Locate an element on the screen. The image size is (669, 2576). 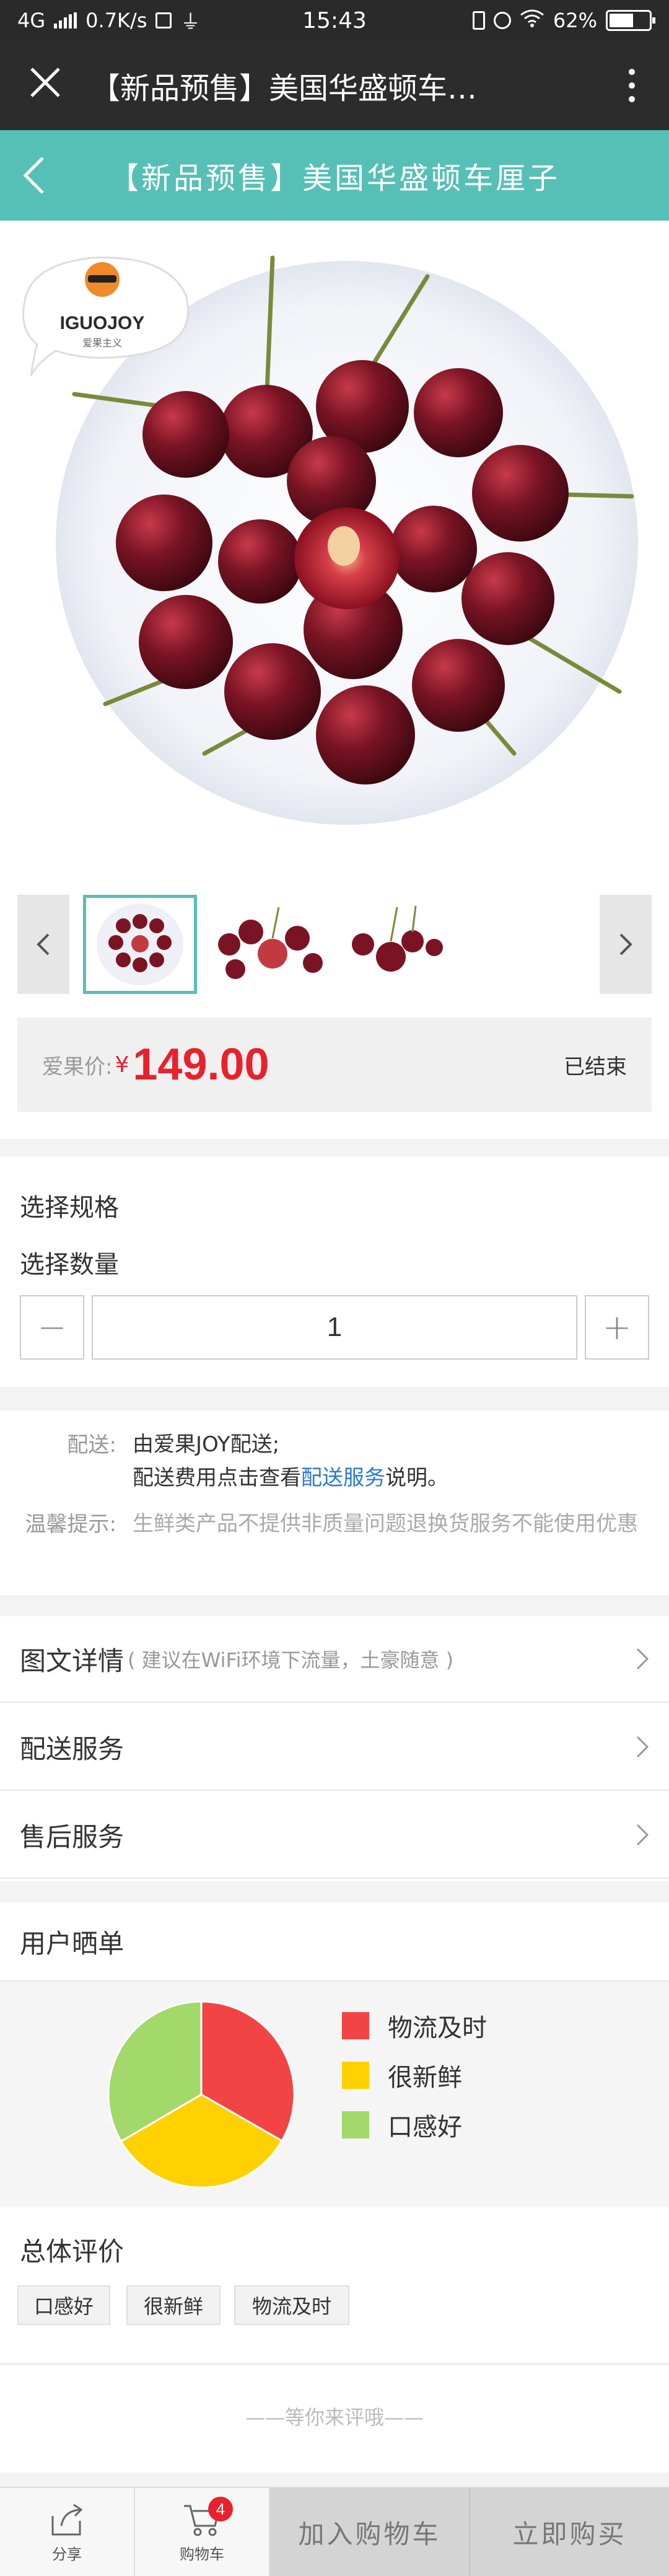
chevron-left-icon is located at coordinates (43, 944).